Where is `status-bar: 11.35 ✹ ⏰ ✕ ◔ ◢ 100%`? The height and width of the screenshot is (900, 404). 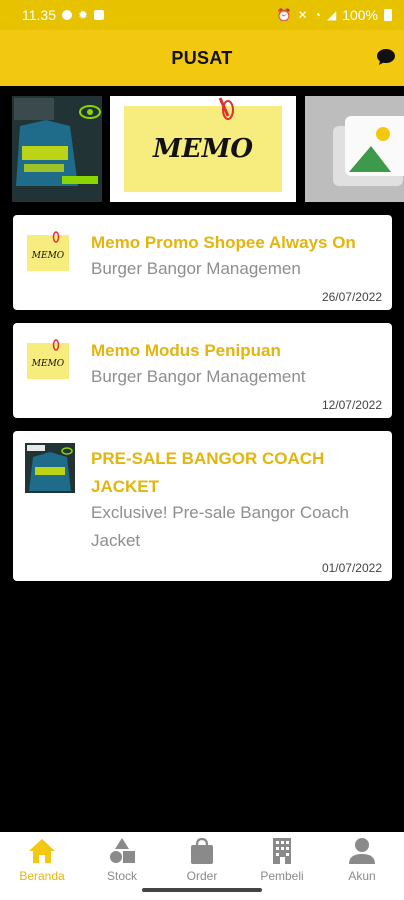 status-bar: 11.35 ✹ ⏰ ✕ ◔ ◢ 100% is located at coordinates (202, 15).